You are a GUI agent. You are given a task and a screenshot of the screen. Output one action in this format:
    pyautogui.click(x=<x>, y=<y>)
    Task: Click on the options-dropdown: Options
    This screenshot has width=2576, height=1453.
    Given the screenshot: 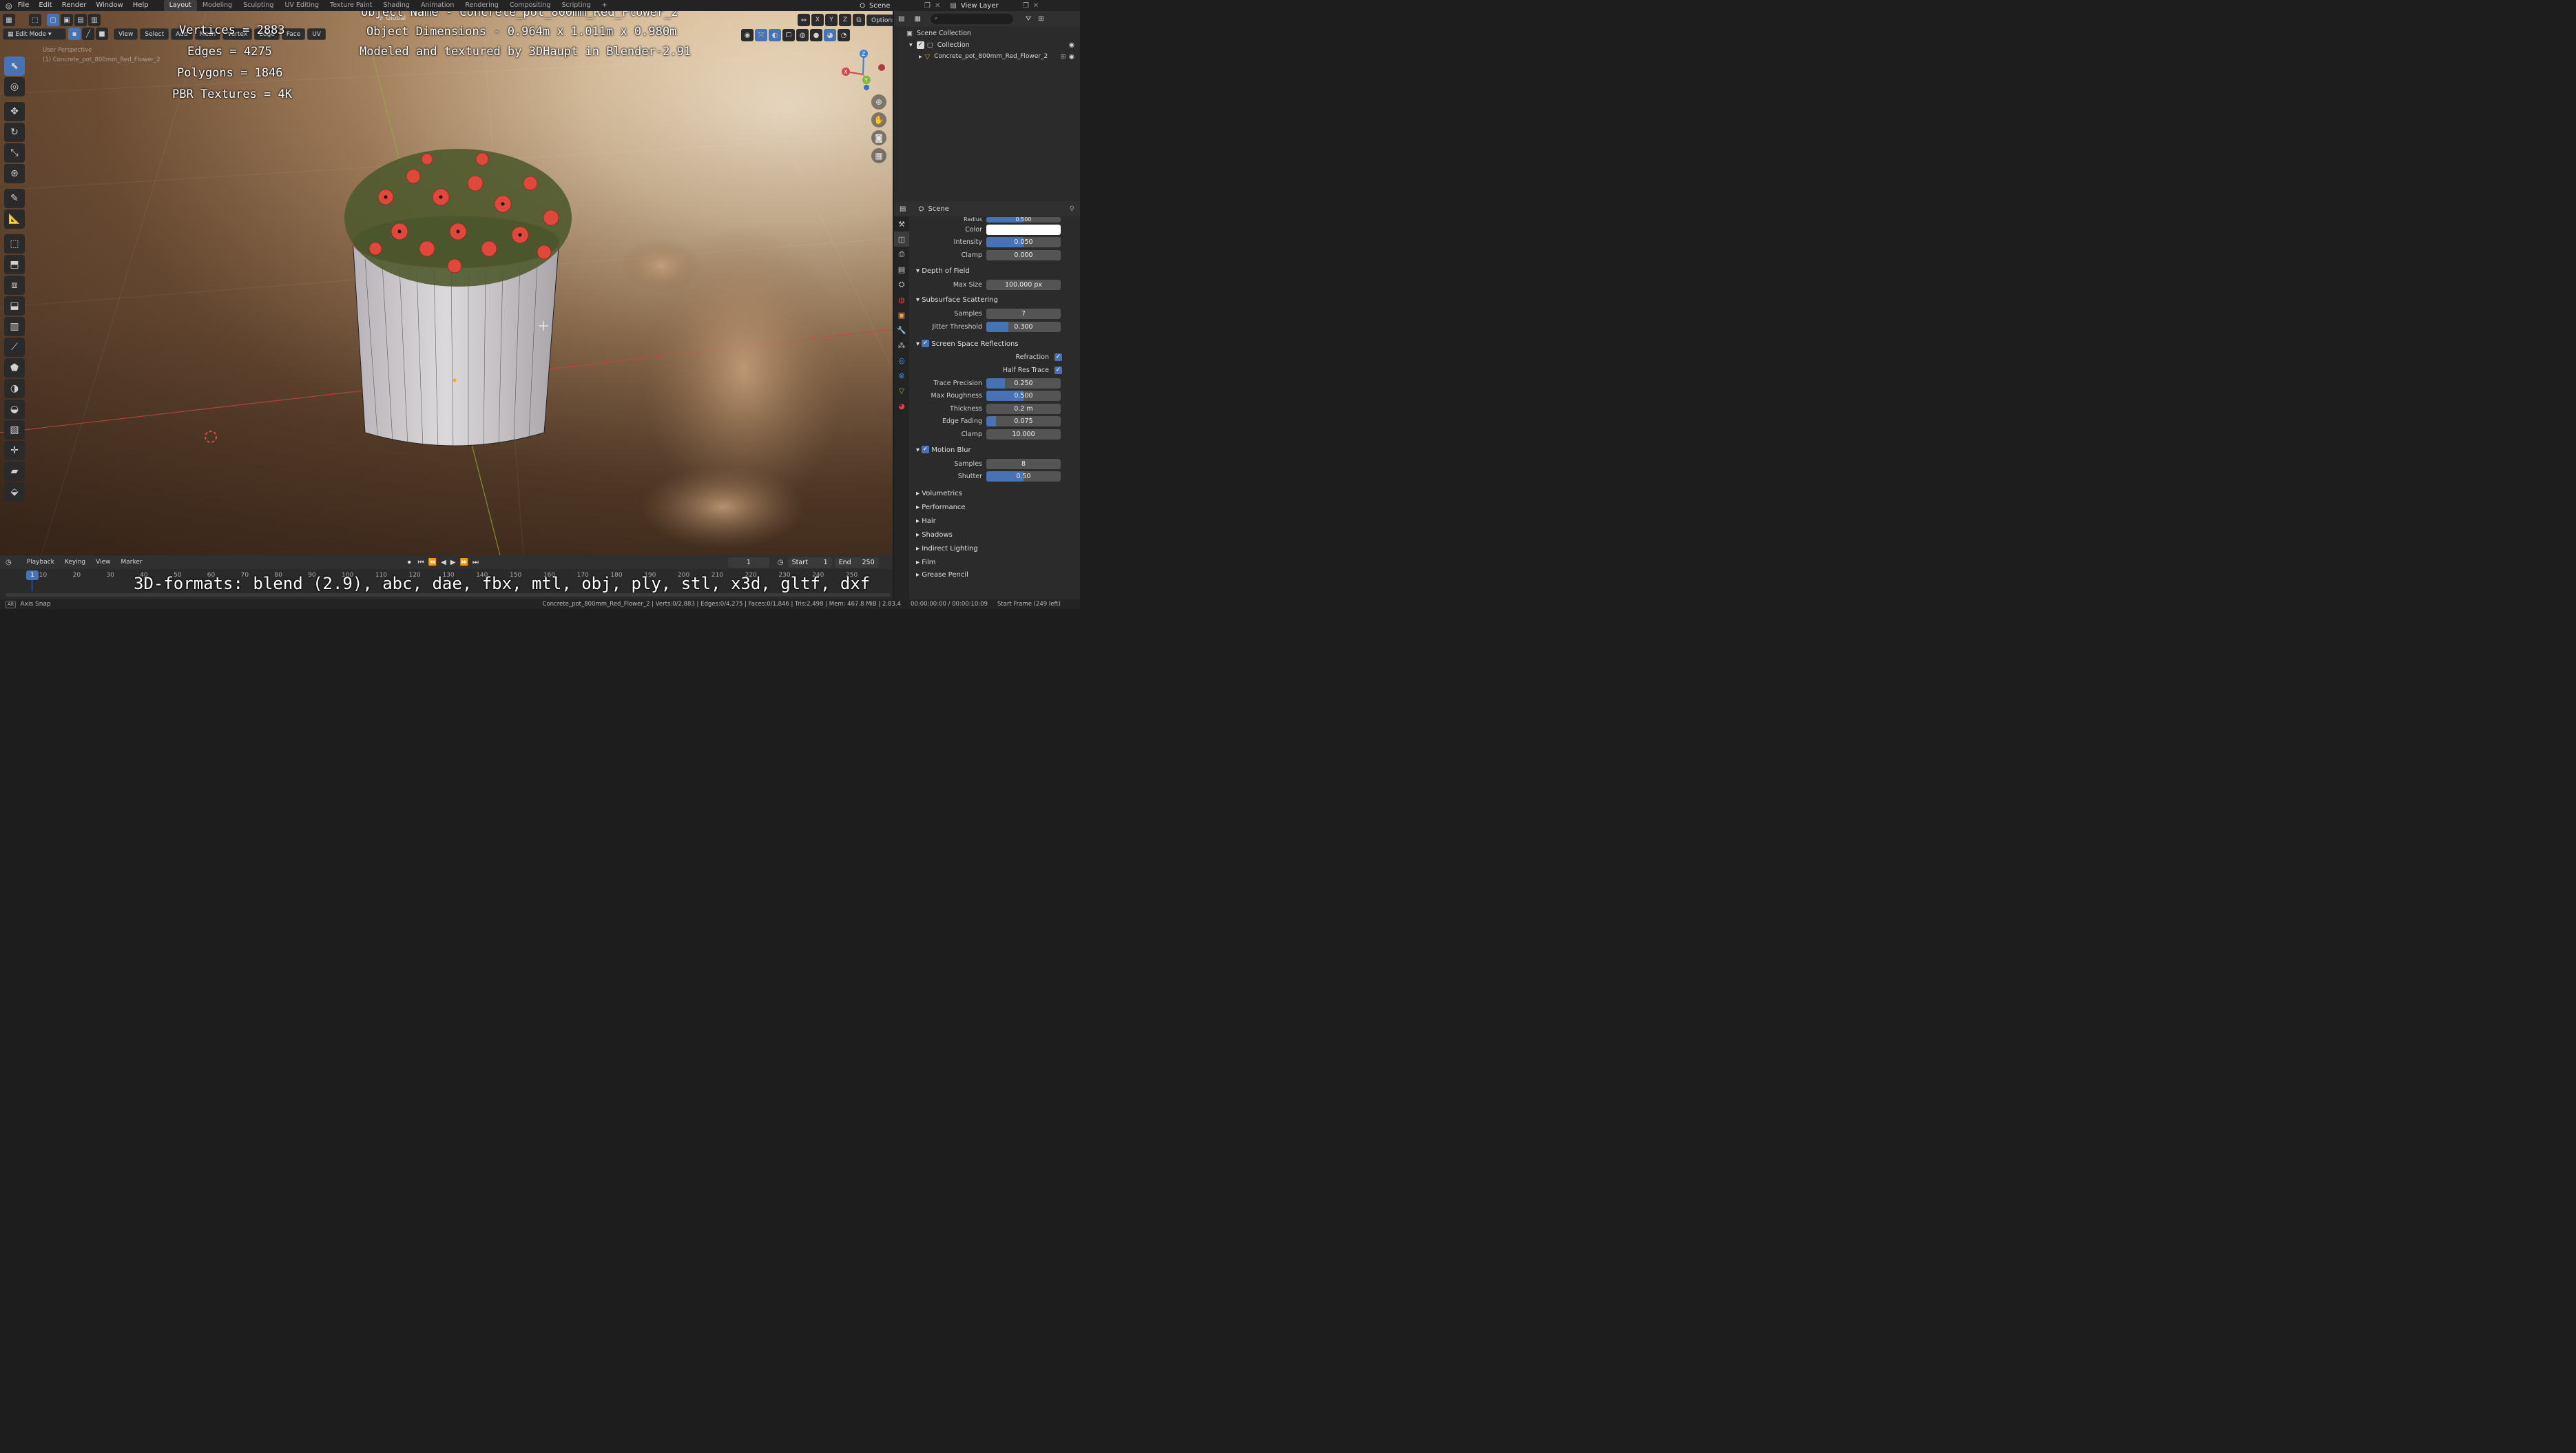 What is the action you would take?
    pyautogui.click(x=879, y=20)
    